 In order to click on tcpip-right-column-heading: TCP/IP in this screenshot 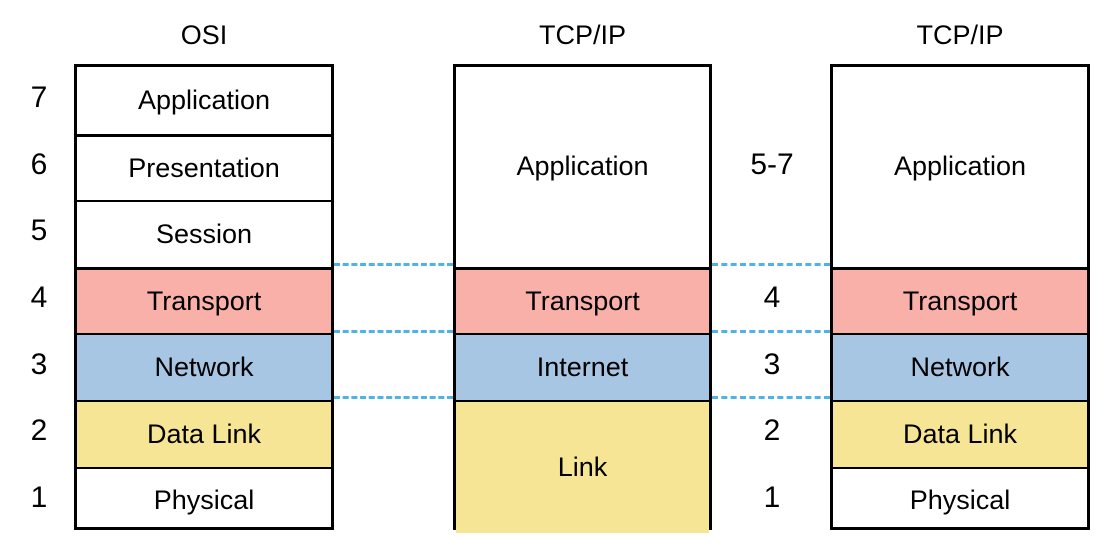, I will do `click(960, 35)`.